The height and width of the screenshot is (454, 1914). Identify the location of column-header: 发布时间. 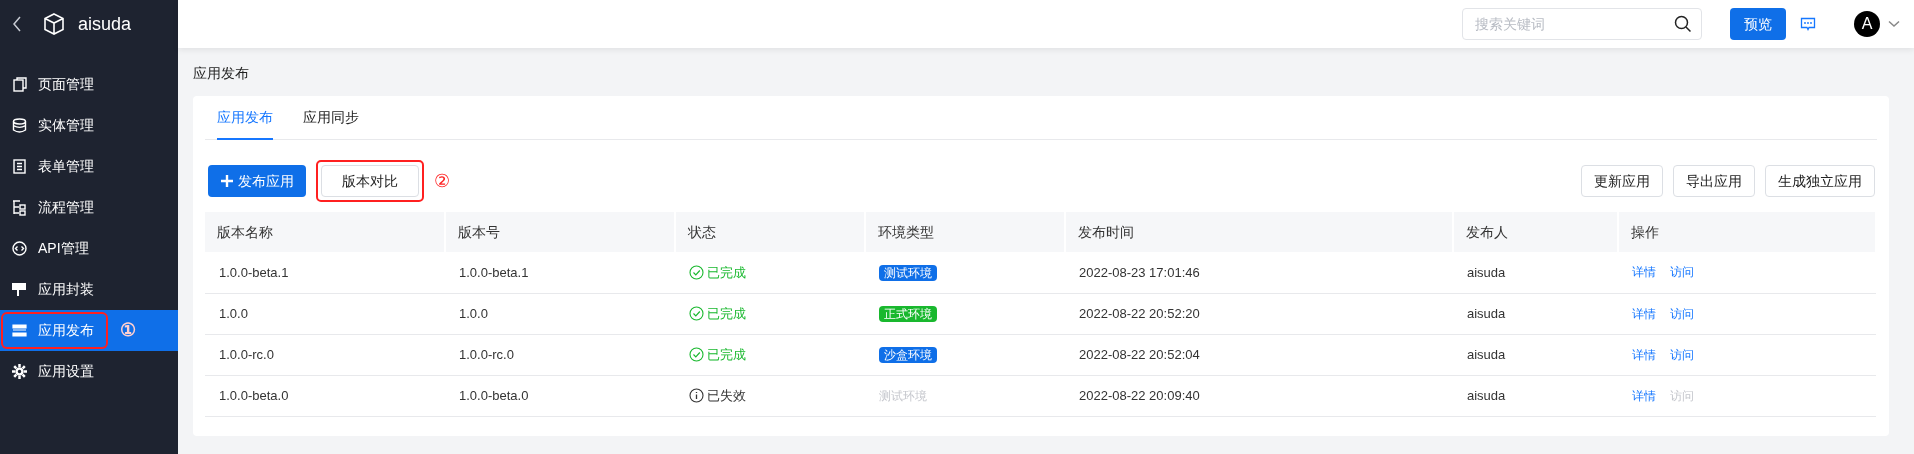
(1259, 232).